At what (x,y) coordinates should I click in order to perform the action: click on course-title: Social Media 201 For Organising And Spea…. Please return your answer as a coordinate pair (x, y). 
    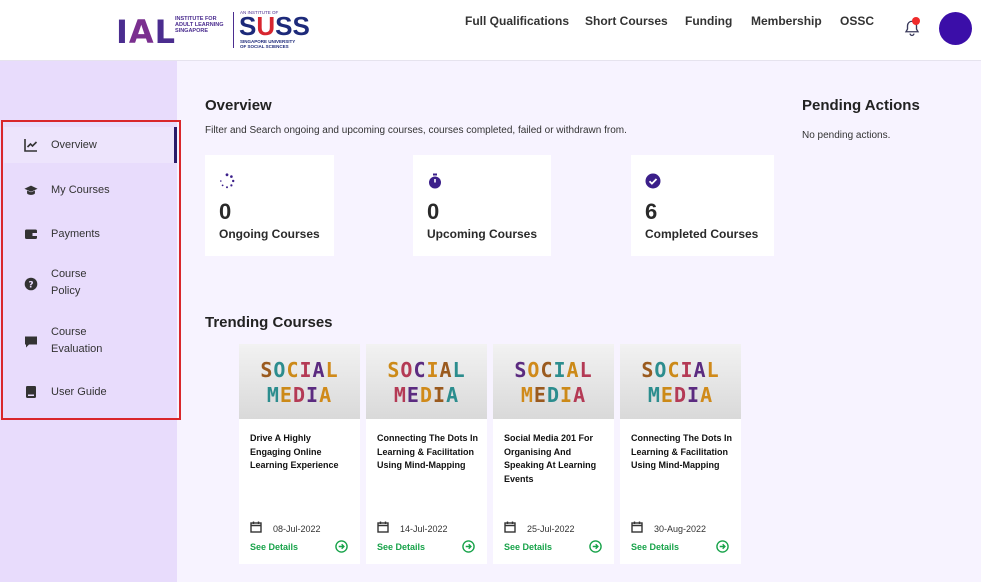
    Looking at the image, I should click on (556, 459).